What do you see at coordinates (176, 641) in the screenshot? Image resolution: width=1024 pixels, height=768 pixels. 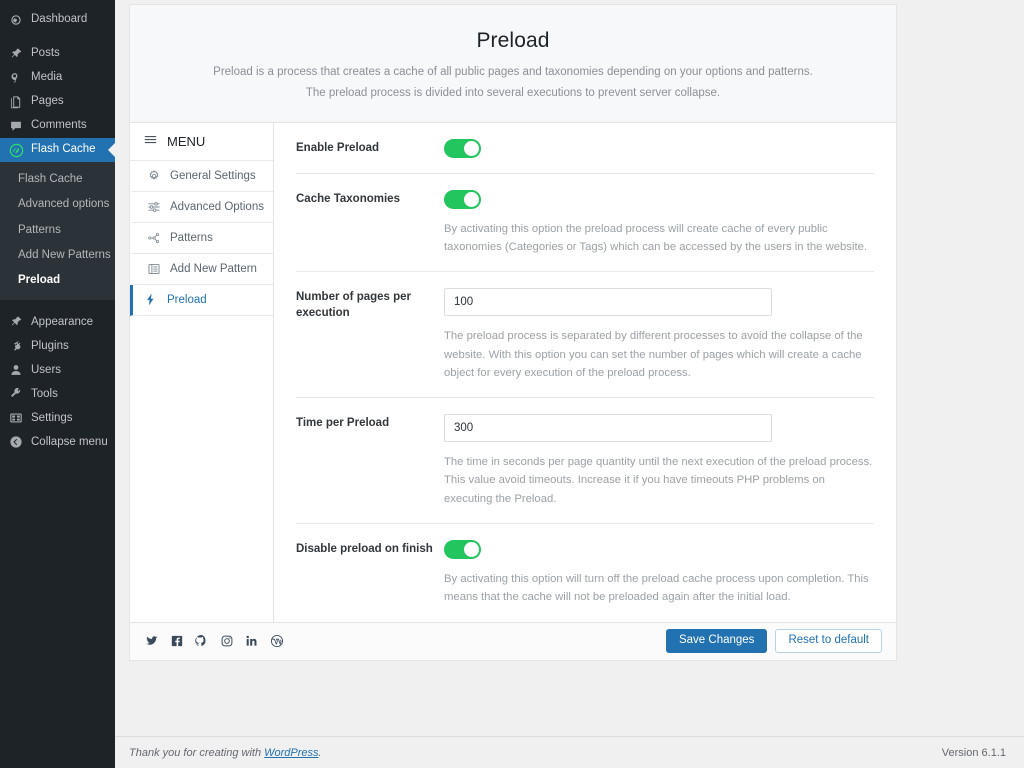 I see `facebook-icon` at bounding box center [176, 641].